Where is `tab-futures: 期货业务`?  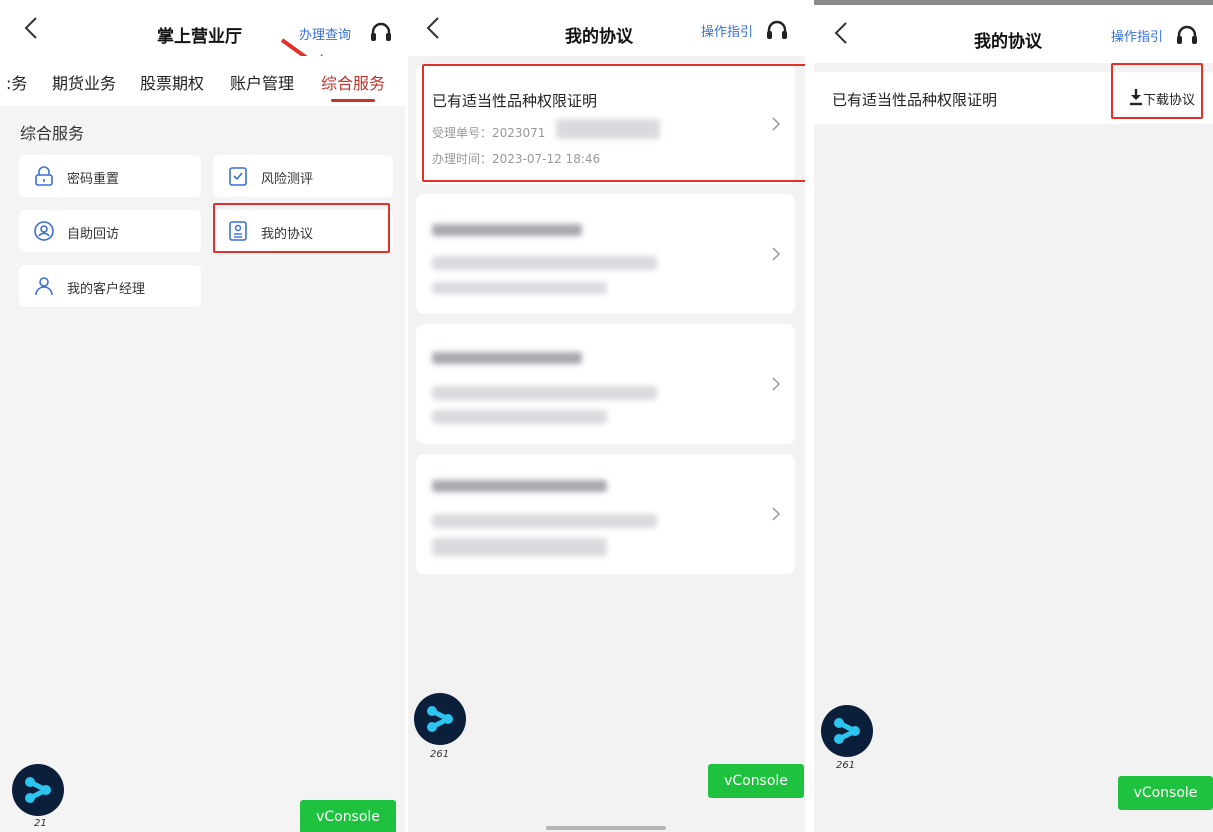 tab-futures: 期货业务 is located at coordinates (84, 82).